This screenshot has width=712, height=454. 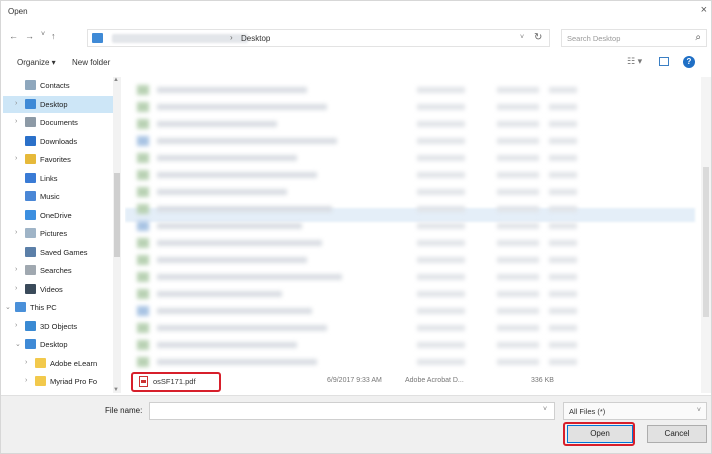 What do you see at coordinates (59, 85) in the screenshot?
I see `nav-item: Contacts` at bounding box center [59, 85].